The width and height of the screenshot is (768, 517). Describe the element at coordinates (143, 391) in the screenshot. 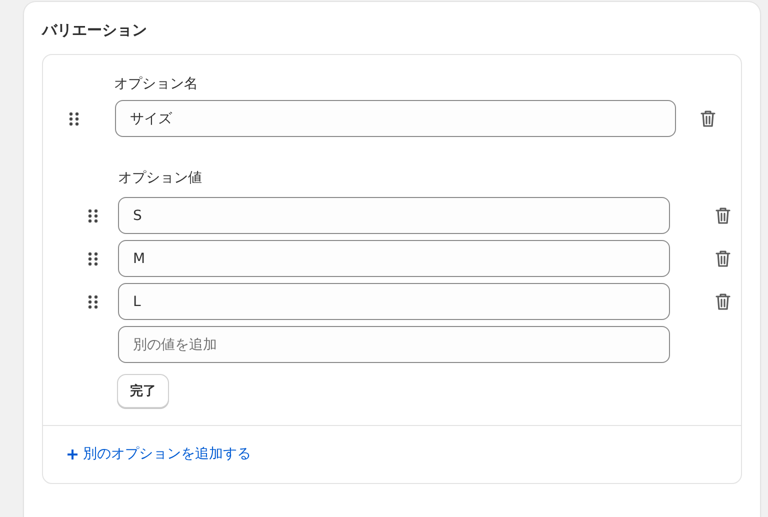

I see `done-button: 完了` at that location.